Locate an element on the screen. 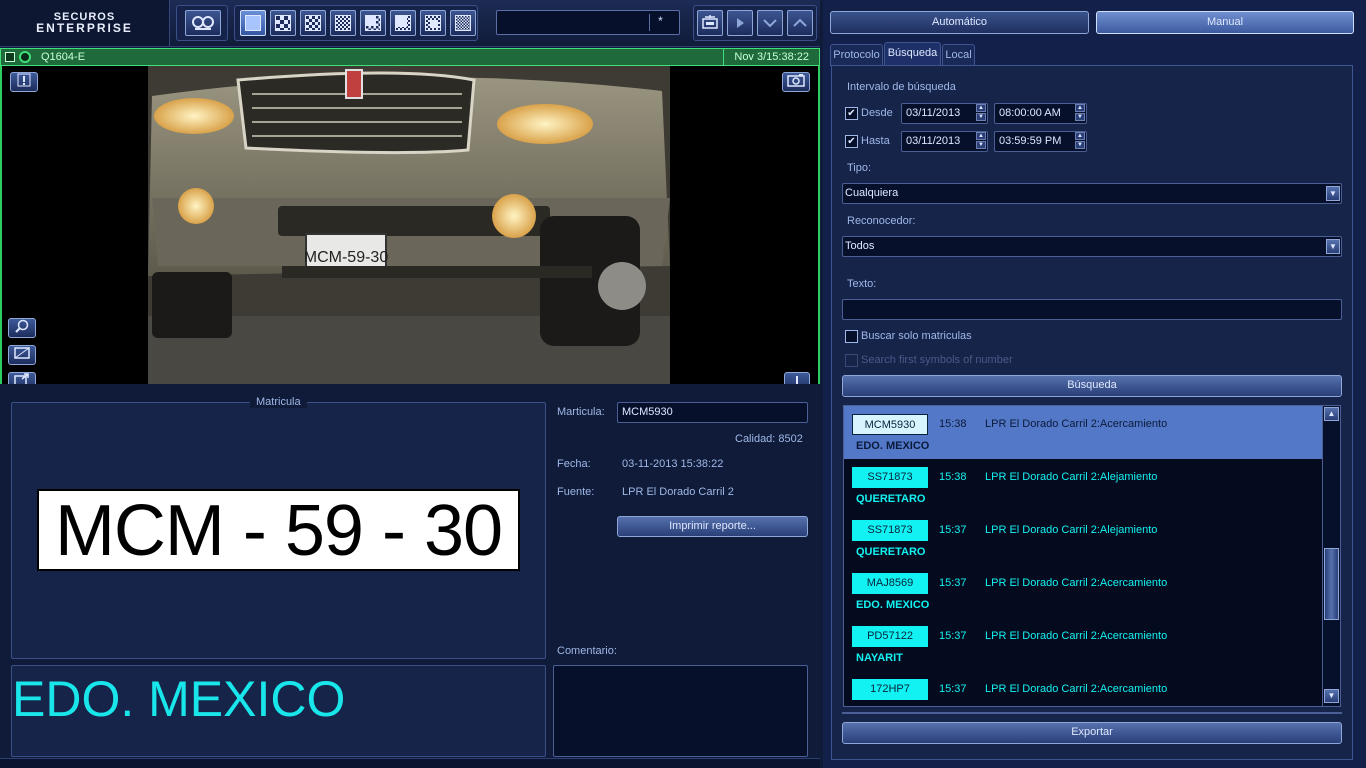  recognizer-select: Todos ▼ is located at coordinates (1092, 246).